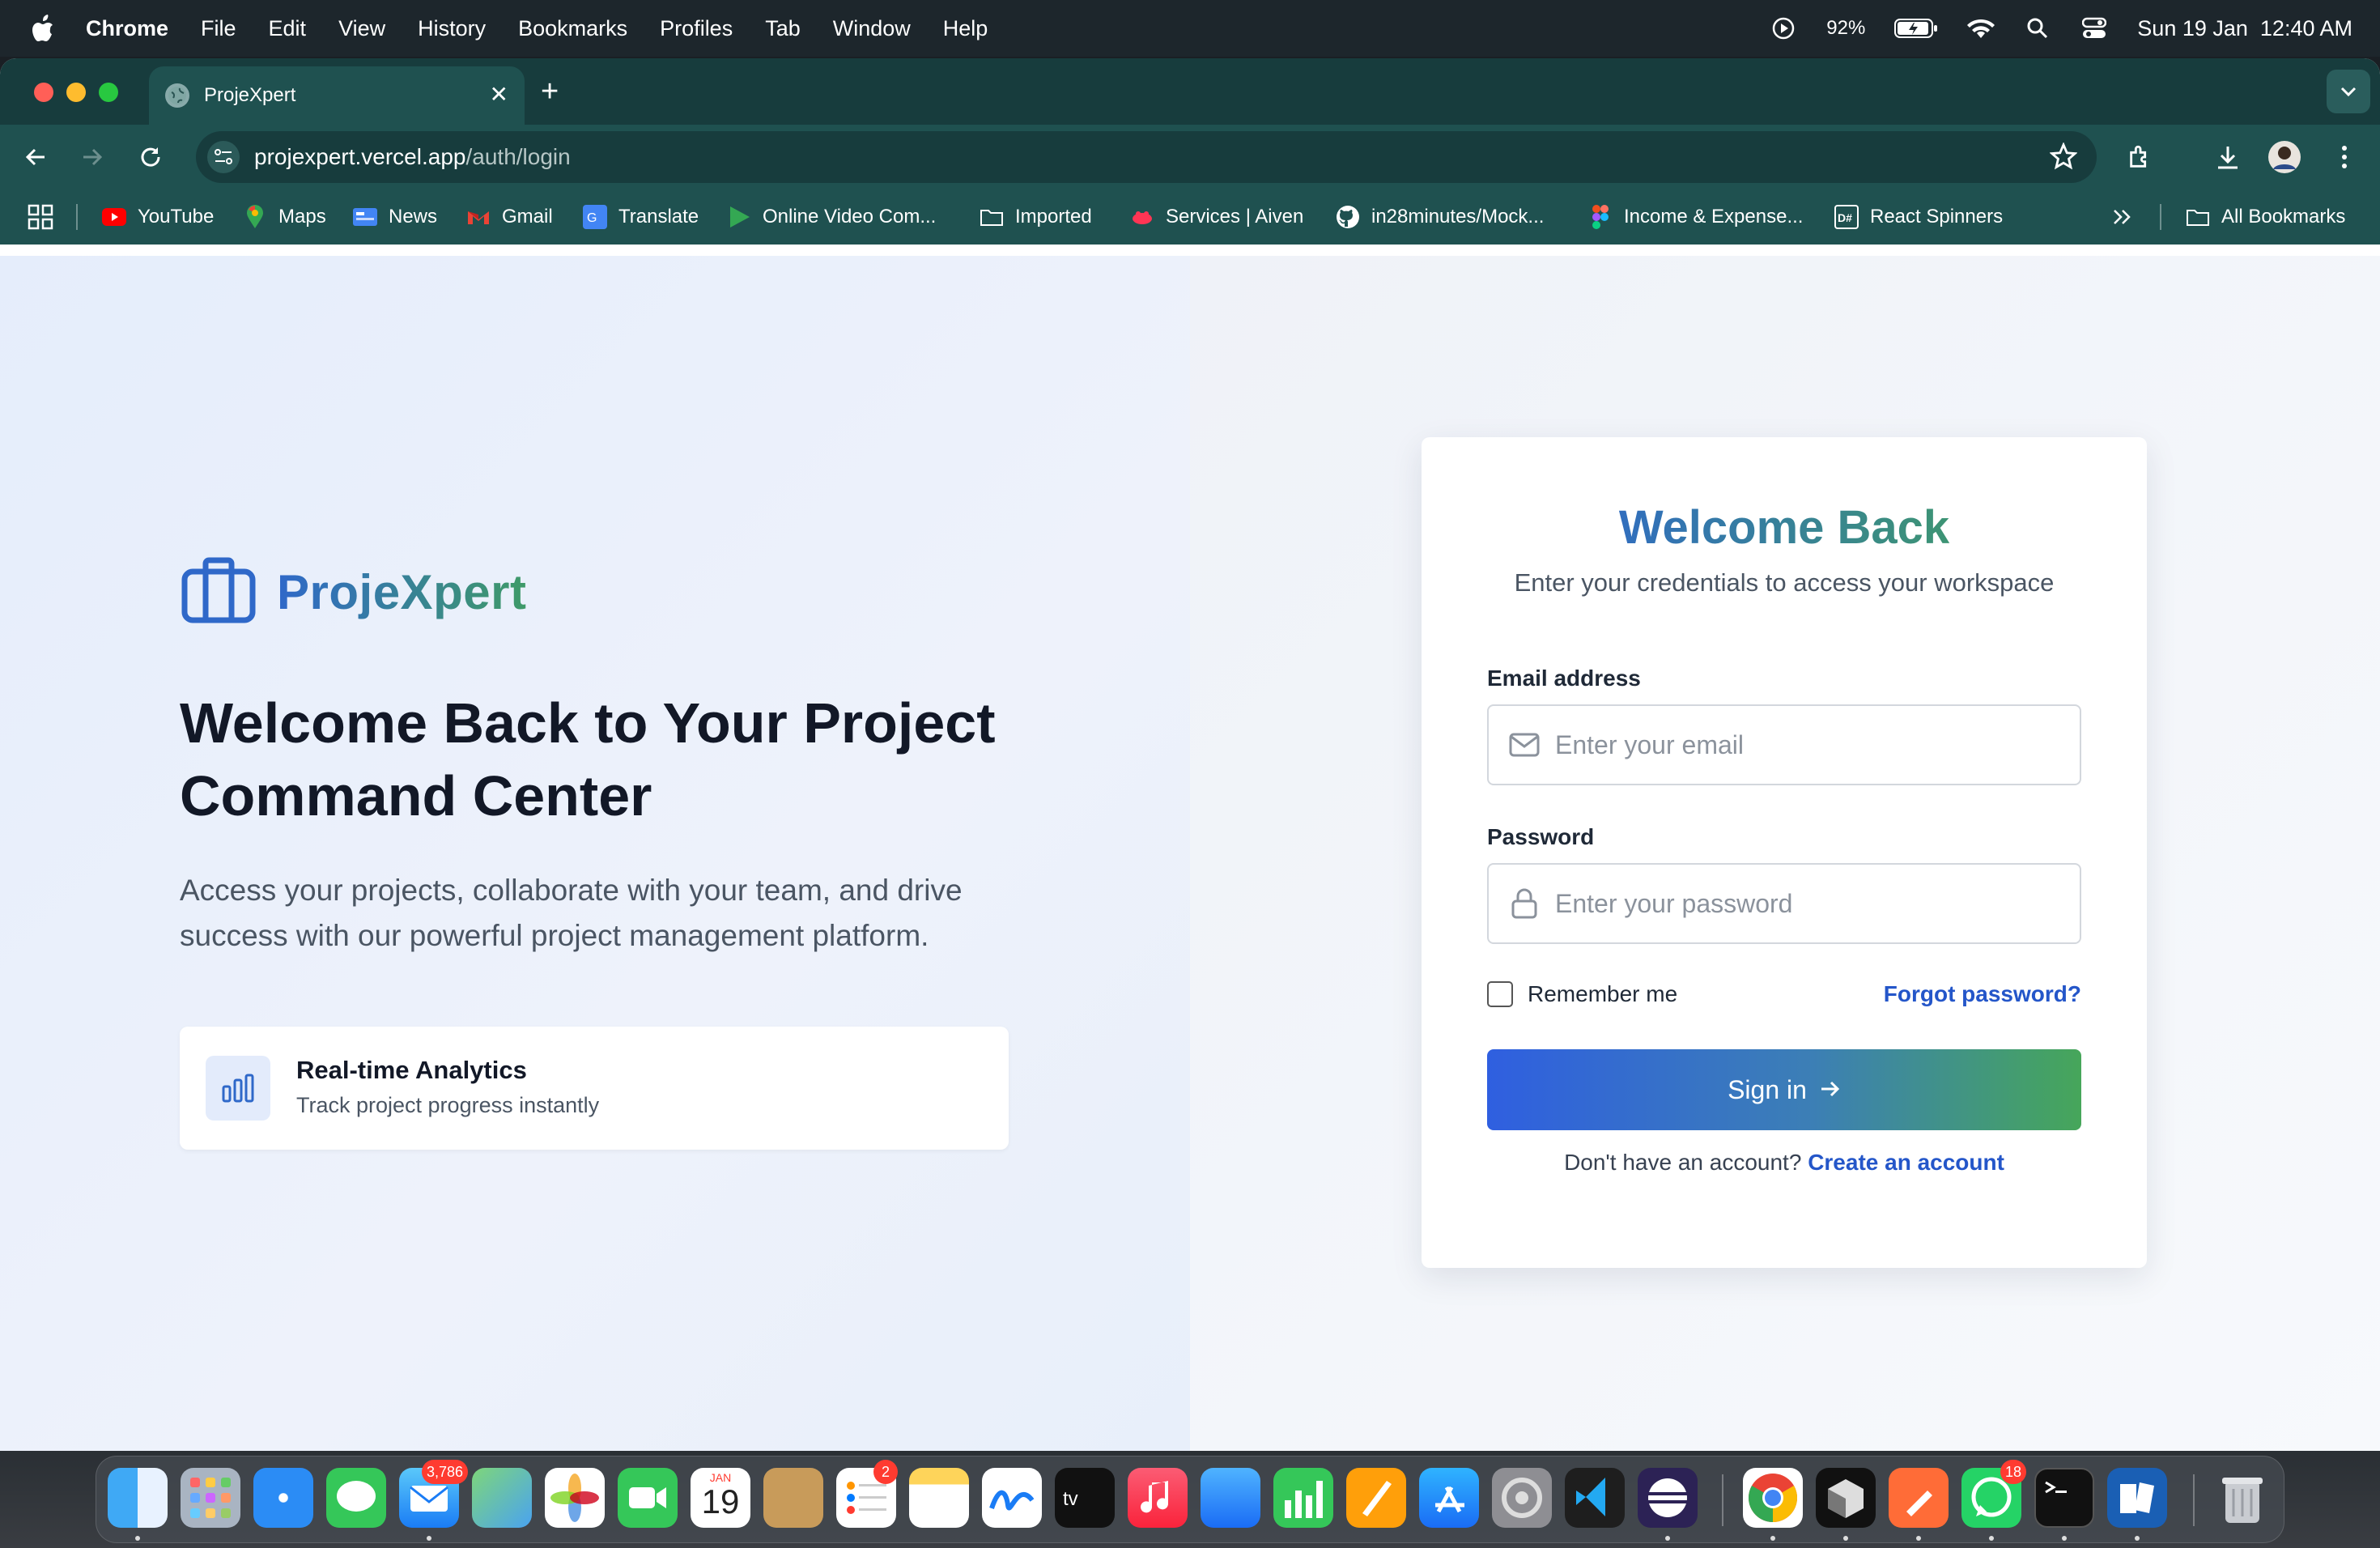  I want to click on apple-tv-icon: tv, so click(1085, 1498).